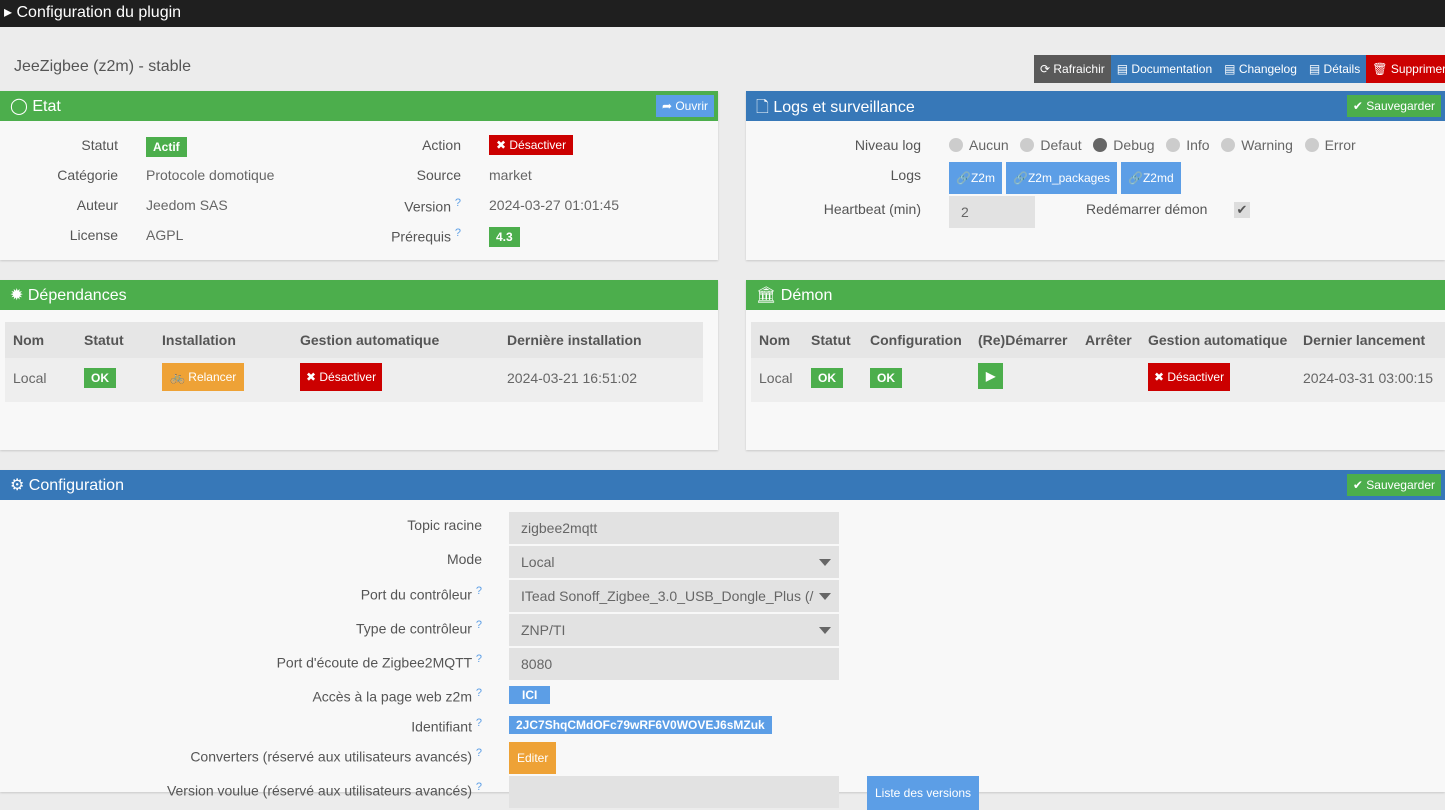  What do you see at coordinates (674, 630) in the screenshot?
I see `type-select: ZNP/TI` at bounding box center [674, 630].